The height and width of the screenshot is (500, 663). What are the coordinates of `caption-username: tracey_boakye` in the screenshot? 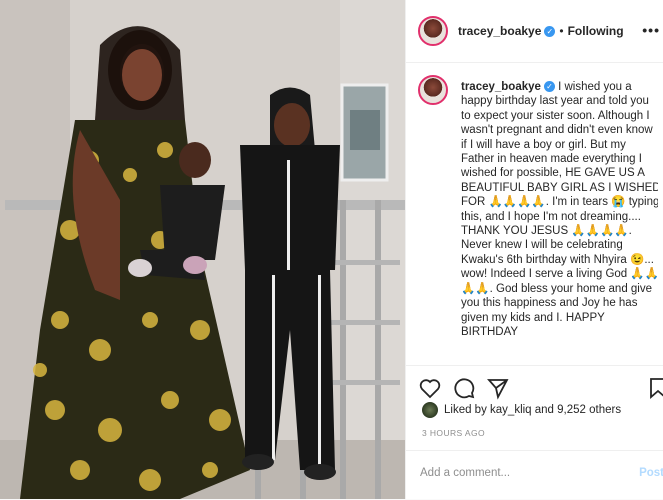 It's located at (501, 87).